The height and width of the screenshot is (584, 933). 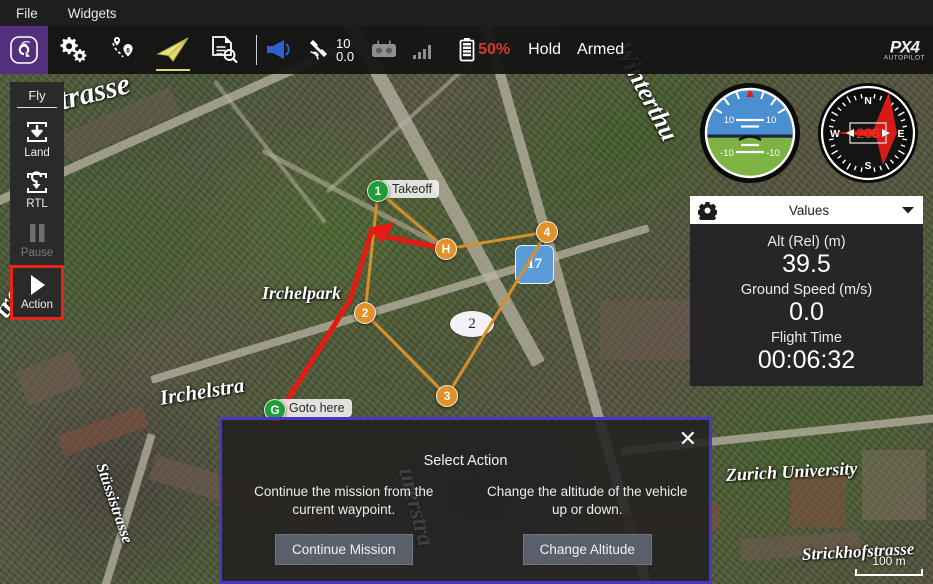 I want to click on values-panel-header: Values, so click(x=806, y=210).